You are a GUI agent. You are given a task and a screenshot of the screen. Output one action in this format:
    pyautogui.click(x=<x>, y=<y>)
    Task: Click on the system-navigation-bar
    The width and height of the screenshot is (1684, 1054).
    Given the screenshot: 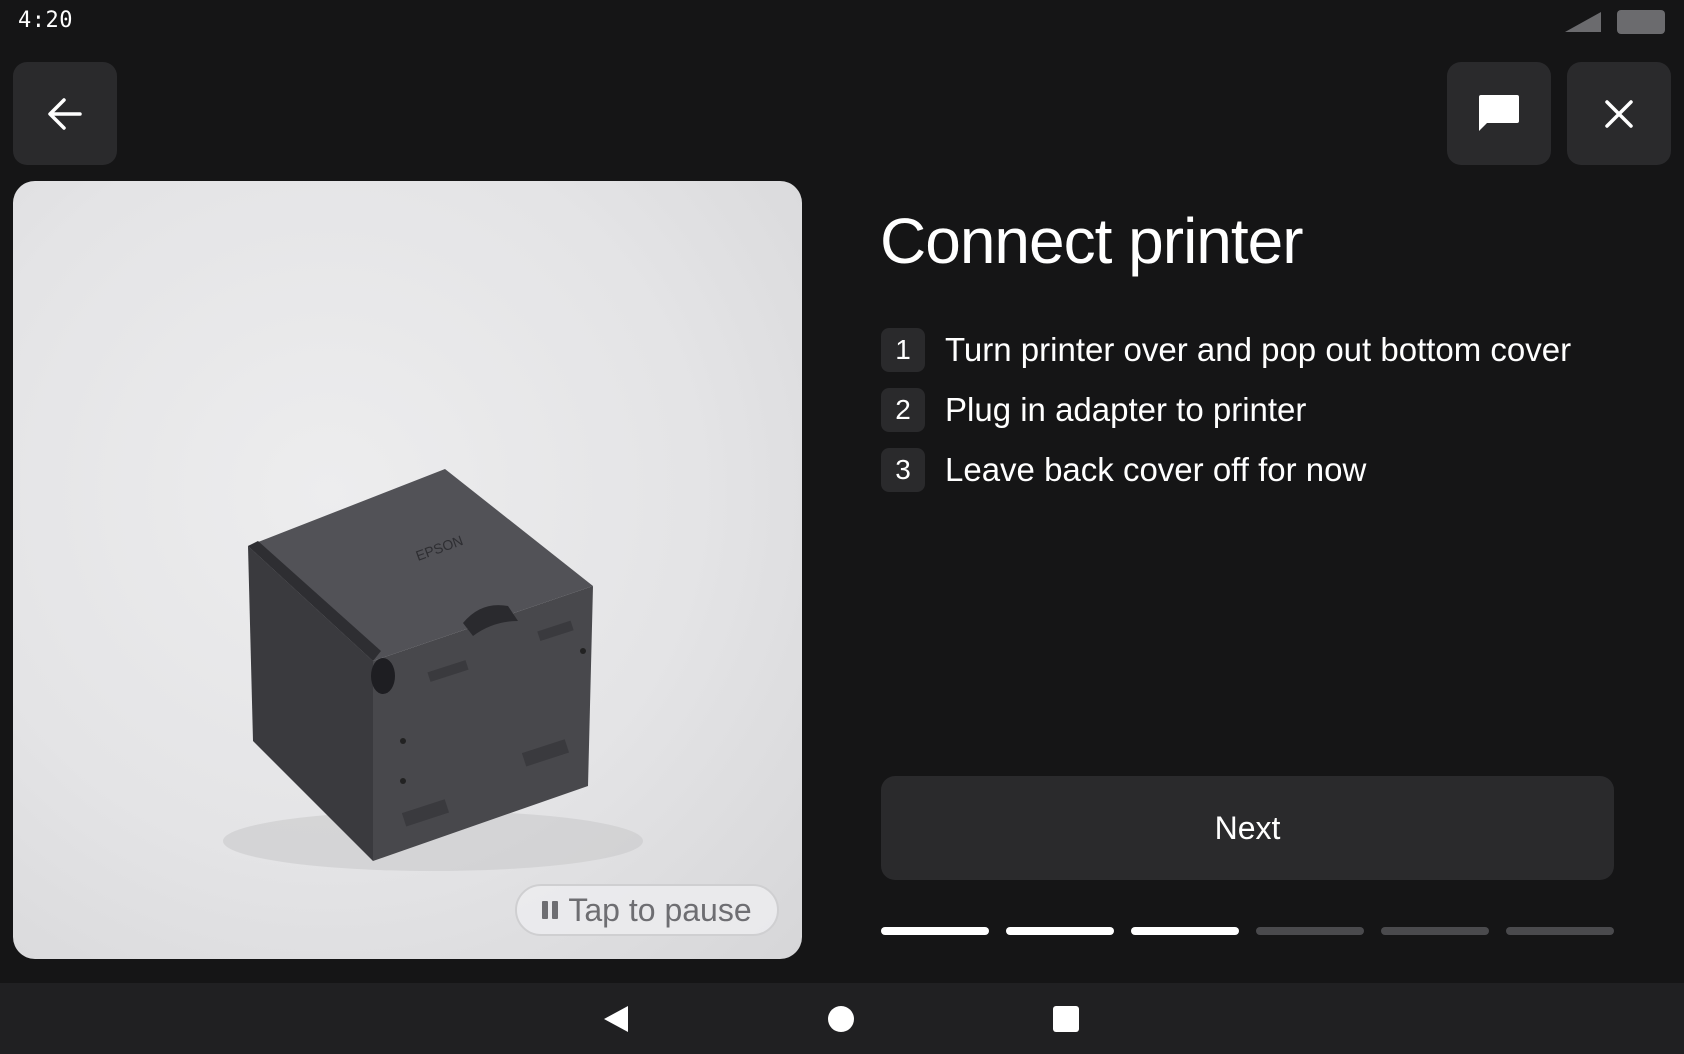 What is the action you would take?
    pyautogui.click(x=842, y=1018)
    